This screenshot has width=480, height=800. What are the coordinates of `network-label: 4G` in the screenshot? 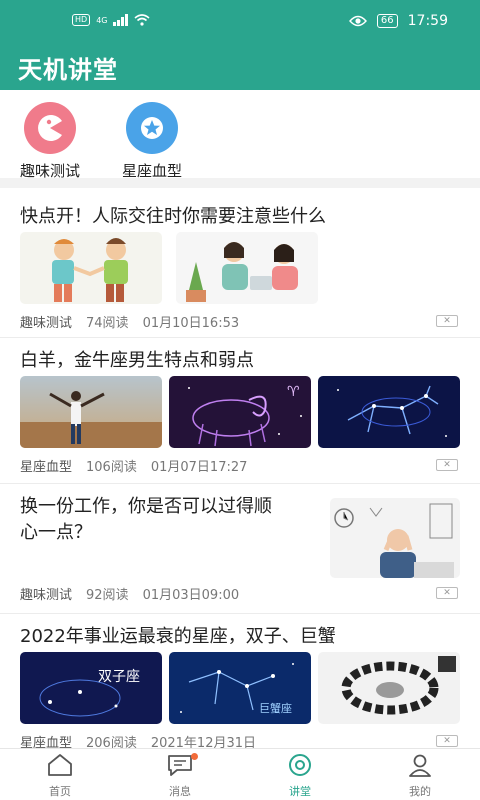 It's located at (102, 20).